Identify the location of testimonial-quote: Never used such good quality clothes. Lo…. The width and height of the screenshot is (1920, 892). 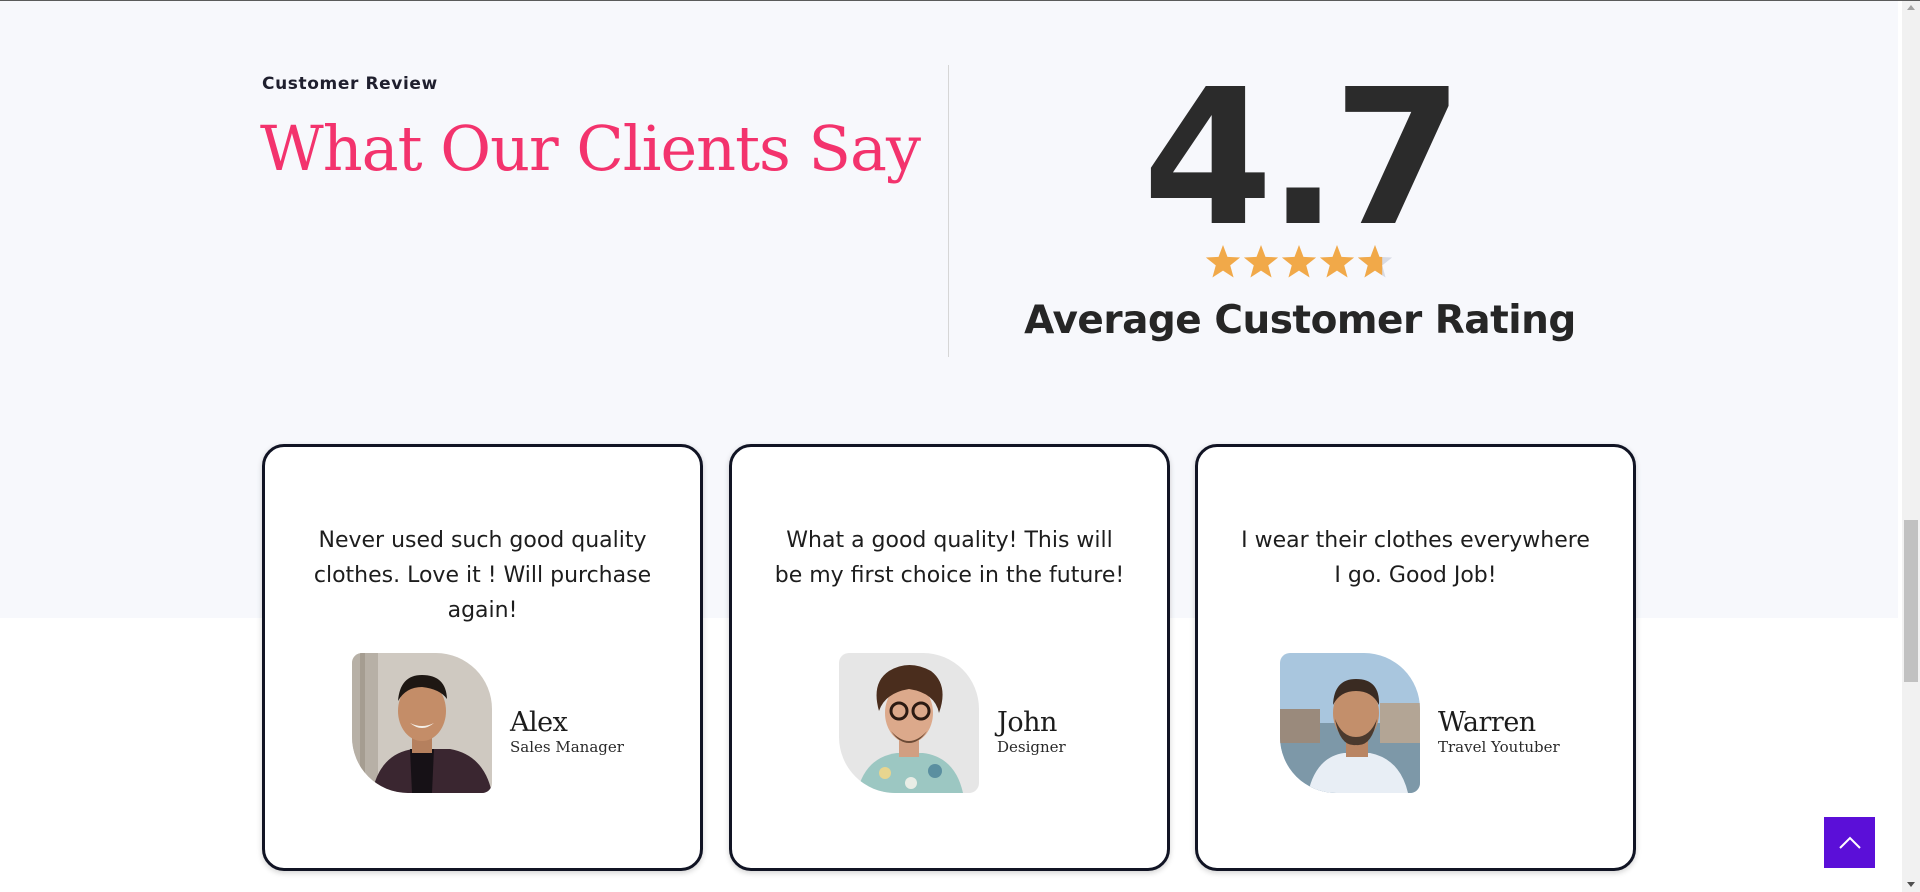
(482, 575).